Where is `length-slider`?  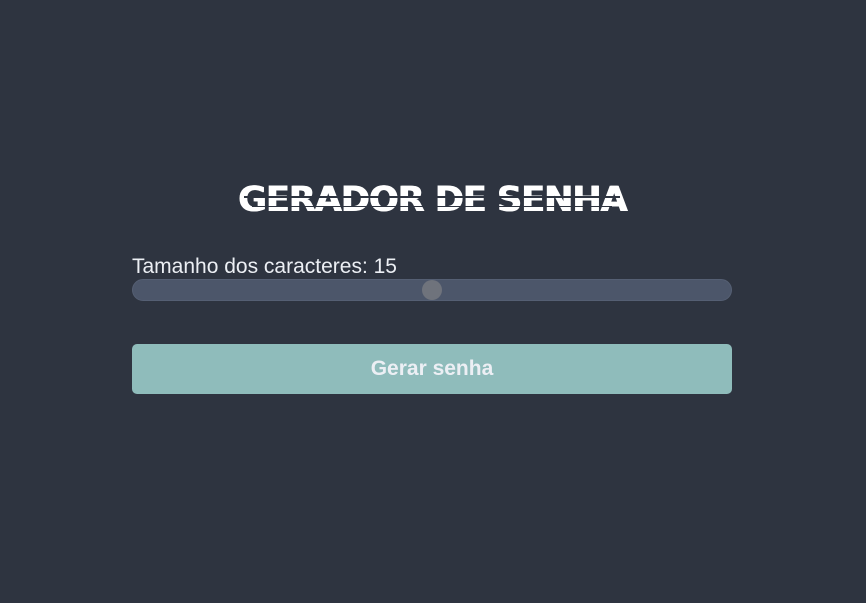
length-slider is located at coordinates (432, 290).